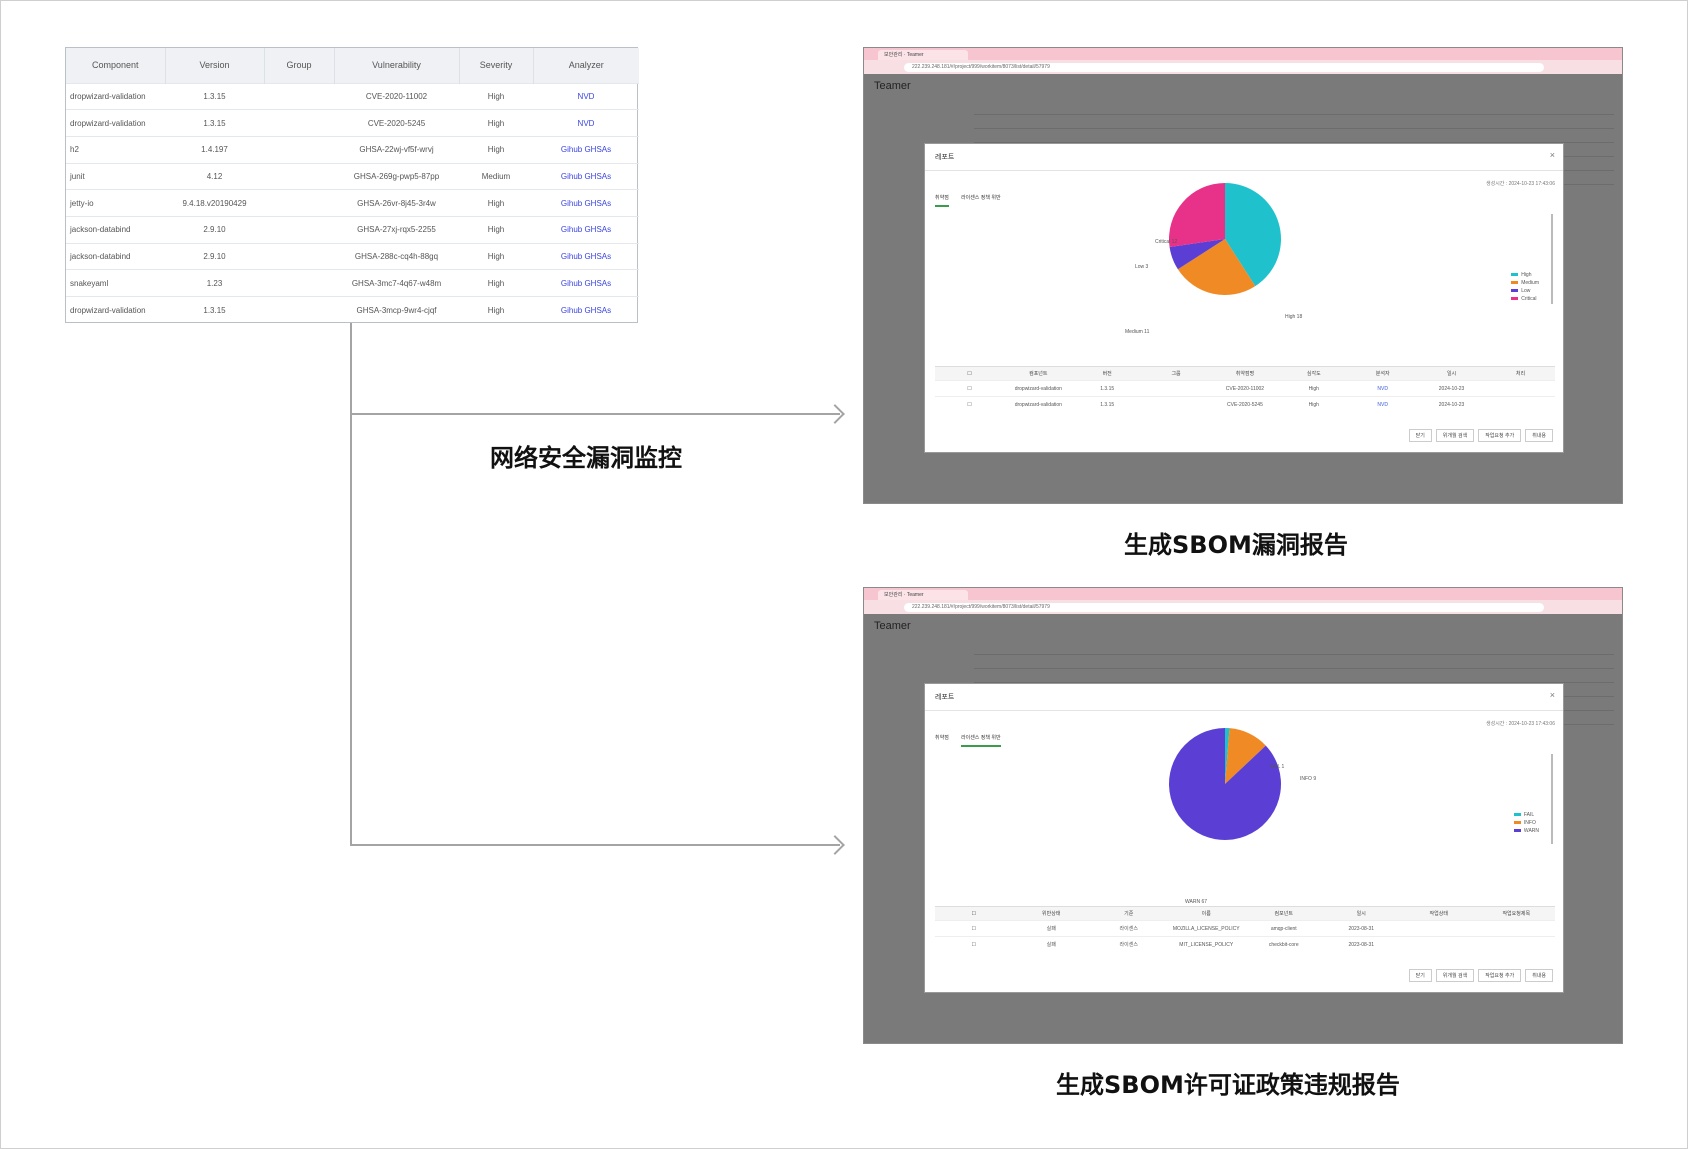  What do you see at coordinates (1520, 373) in the screenshot?
I see `column-header: 처리` at bounding box center [1520, 373].